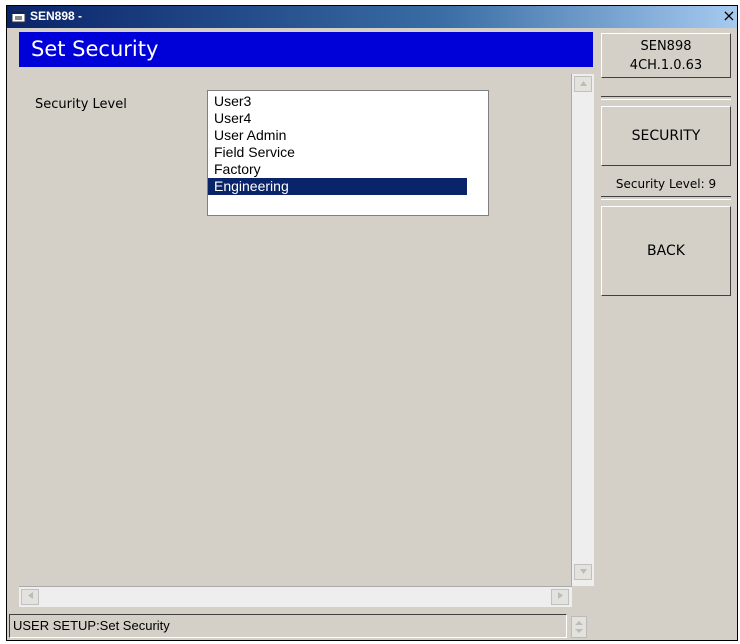 This screenshot has height=644, width=740. What do you see at coordinates (666, 65) in the screenshot?
I see `firmware-version: 4CH.1.0.63` at bounding box center [666, 65].